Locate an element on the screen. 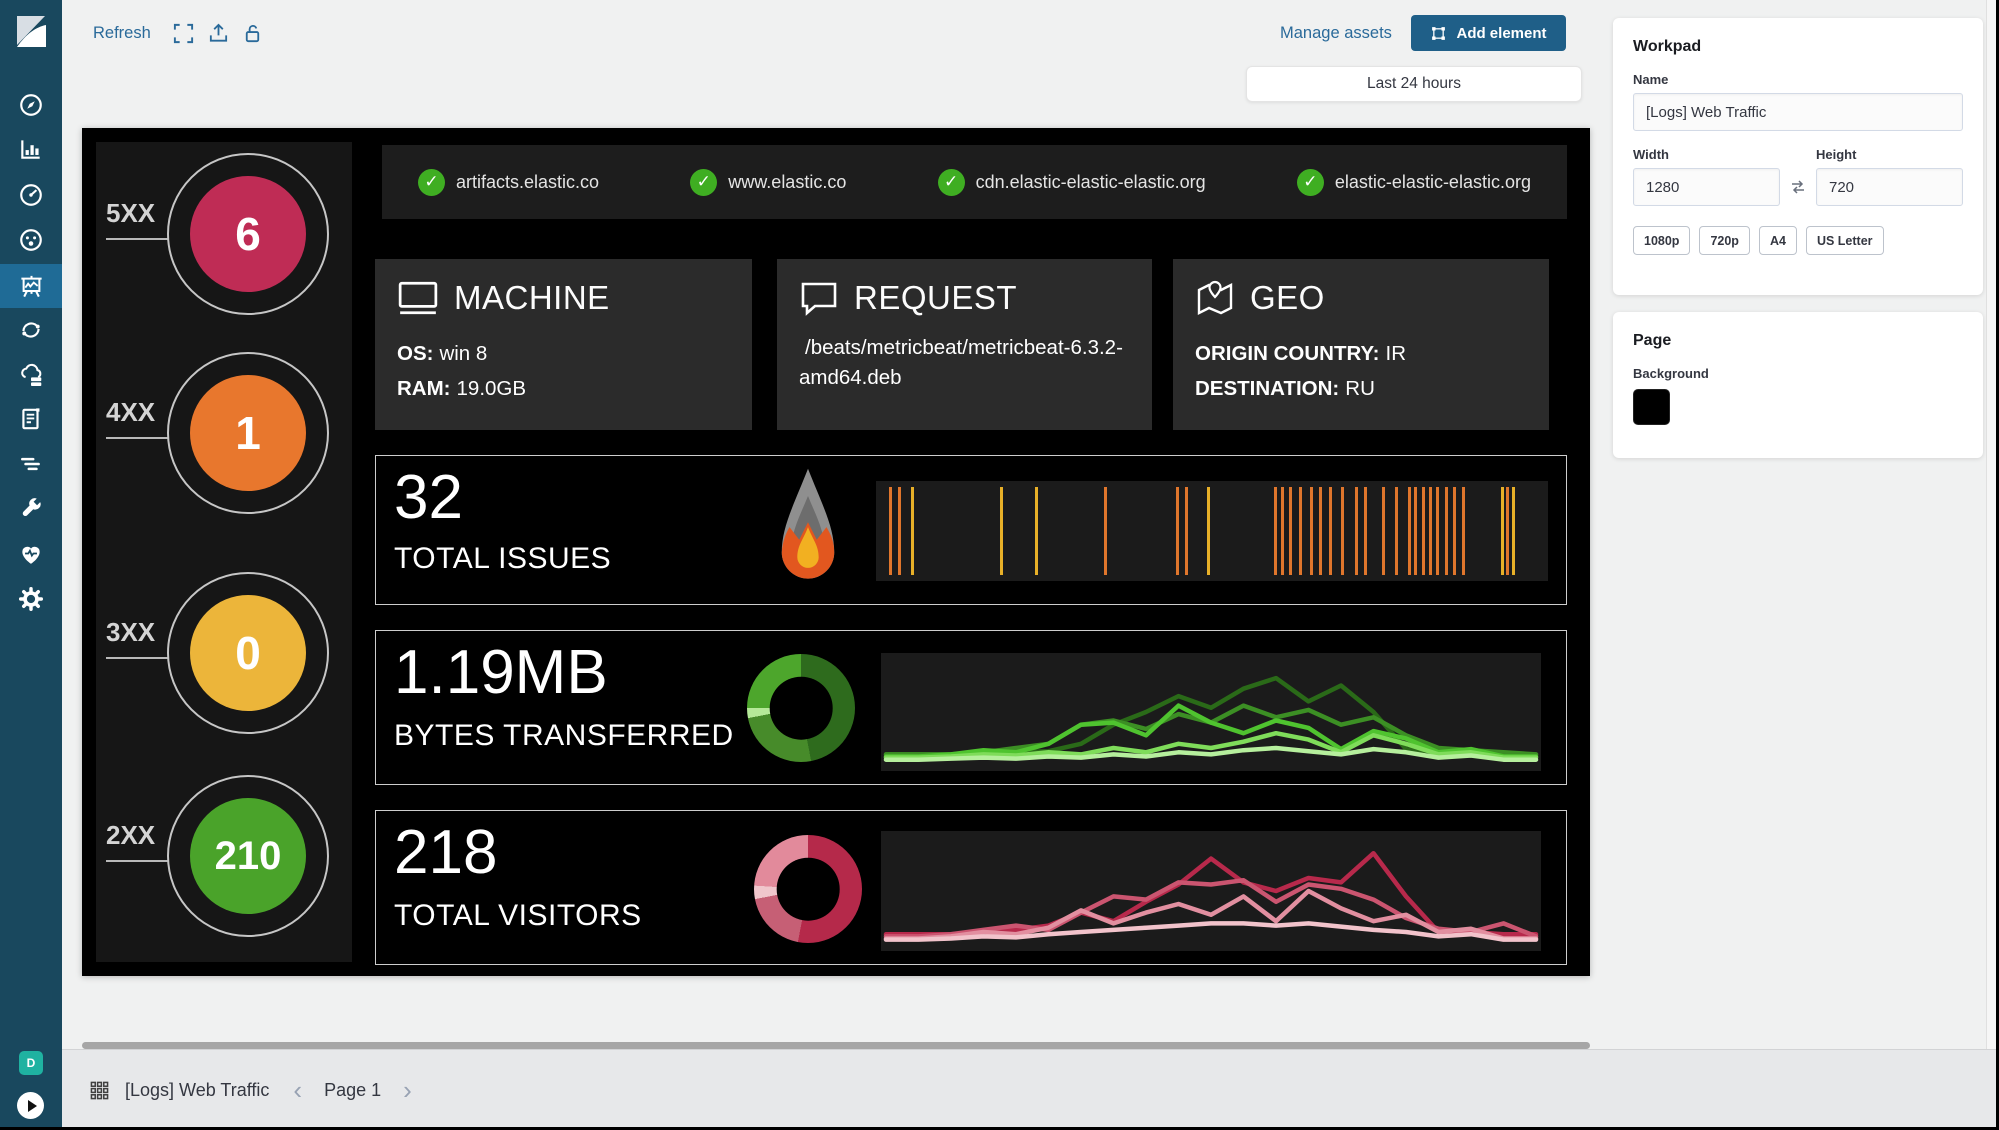 This screenshot has height=1130, width=1999. preset-720p-button: 720p is located at coordinates (1724, 240).